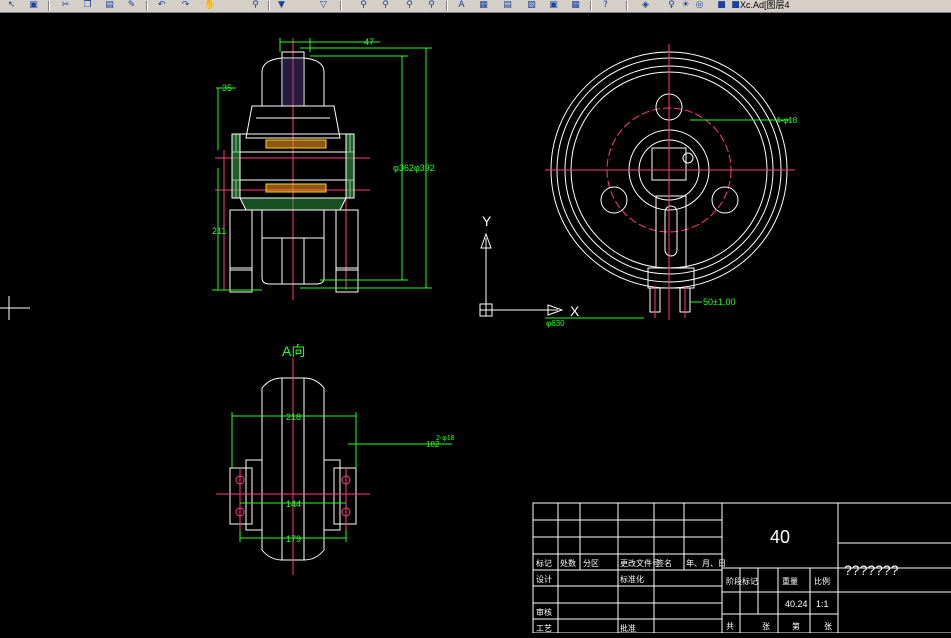 The height and width of the screenshot is (638, 951). I want to click on grid-icon: ▦, so click(575, 5).